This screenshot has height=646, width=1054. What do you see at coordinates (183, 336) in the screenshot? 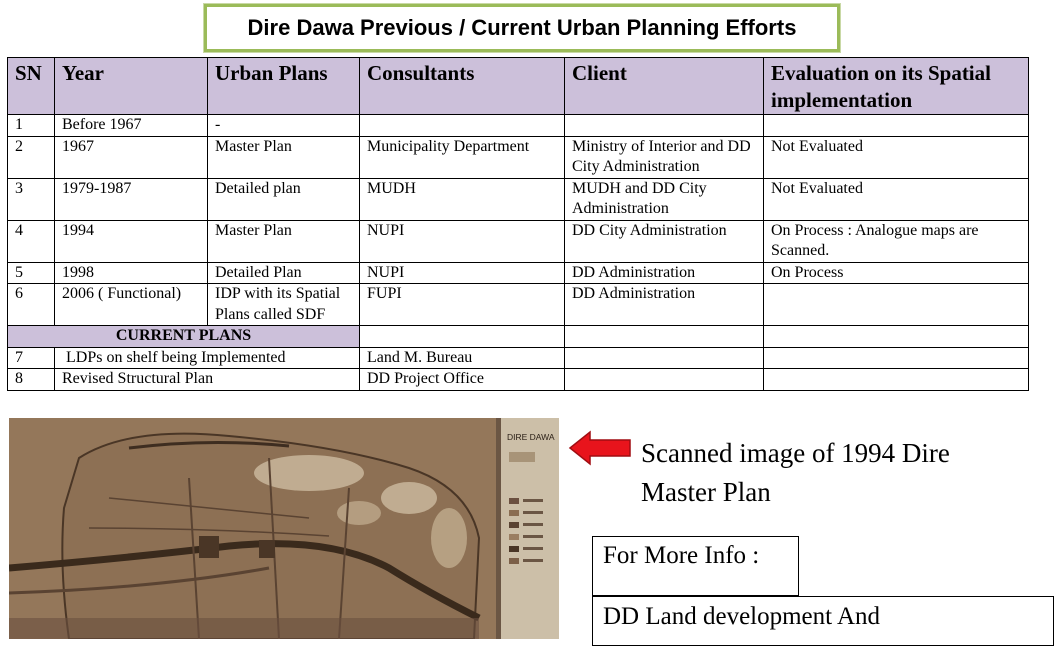
I see `current-plans-label: CURRENT PLANS` at bounding box center [183, 336].